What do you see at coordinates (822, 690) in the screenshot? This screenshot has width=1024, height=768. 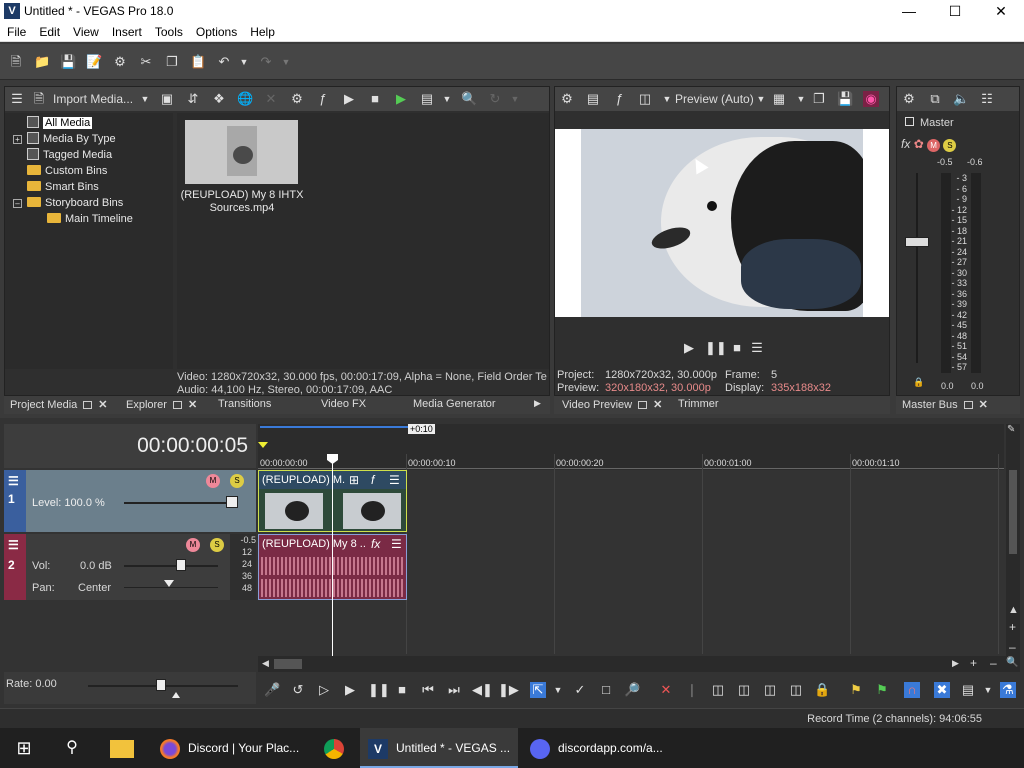 I see `lock-event-icon: 🔒` at bounding box center [822, 690].